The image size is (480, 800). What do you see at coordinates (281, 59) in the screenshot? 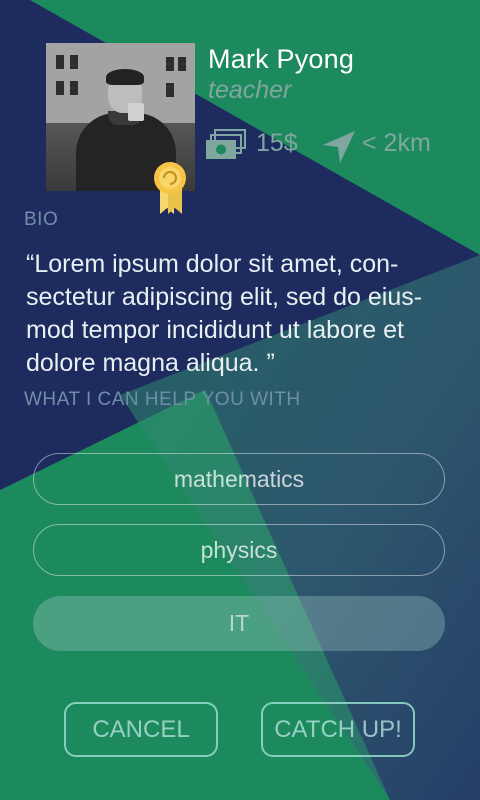
I see `profile-name: Mark Pyong` at bounding box center [281, 59].